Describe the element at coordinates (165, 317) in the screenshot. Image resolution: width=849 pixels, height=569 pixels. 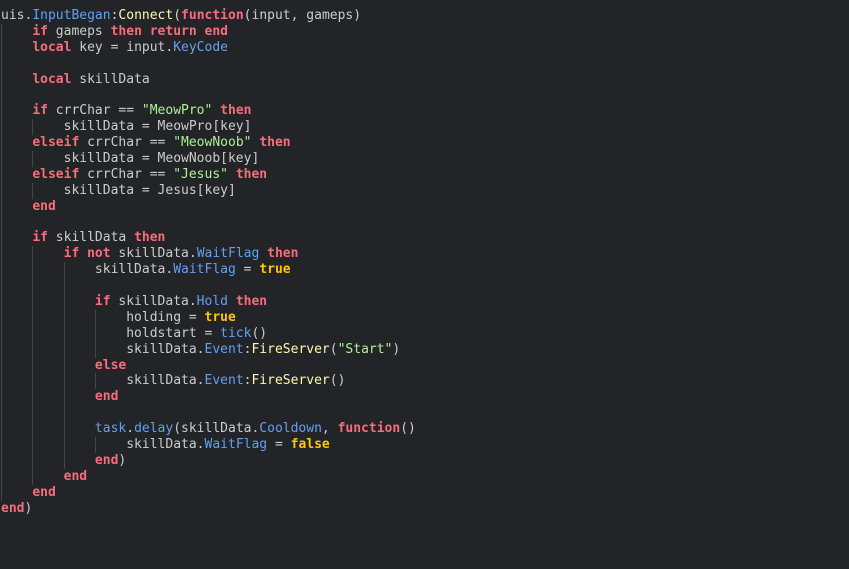
I see `code-token-text: holding =` at that location.